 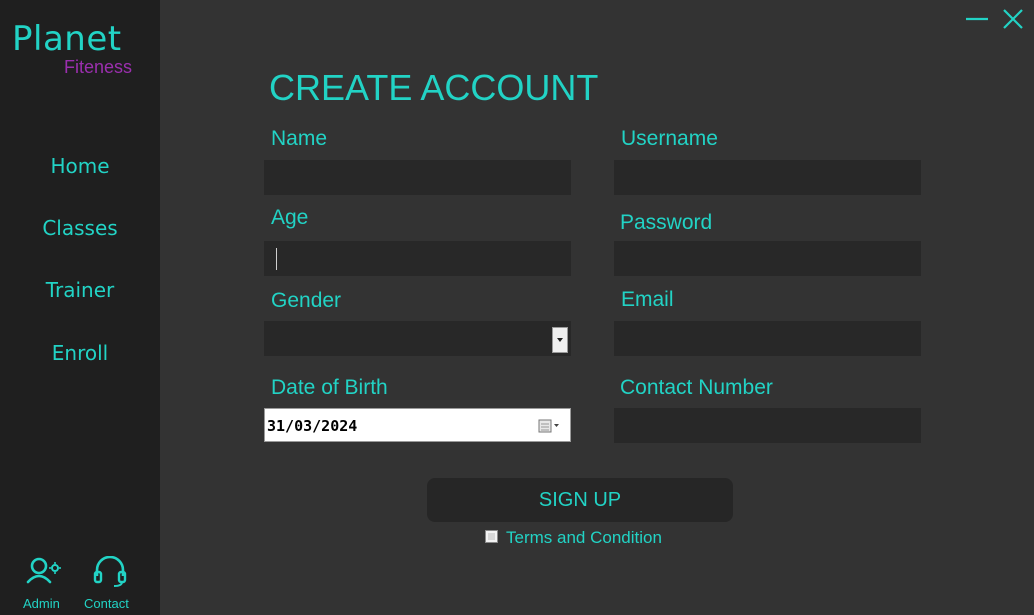 What do you see at coordinates (417, 177) in the screenshot?
I see `name-field` at bounding box center [417, 177].